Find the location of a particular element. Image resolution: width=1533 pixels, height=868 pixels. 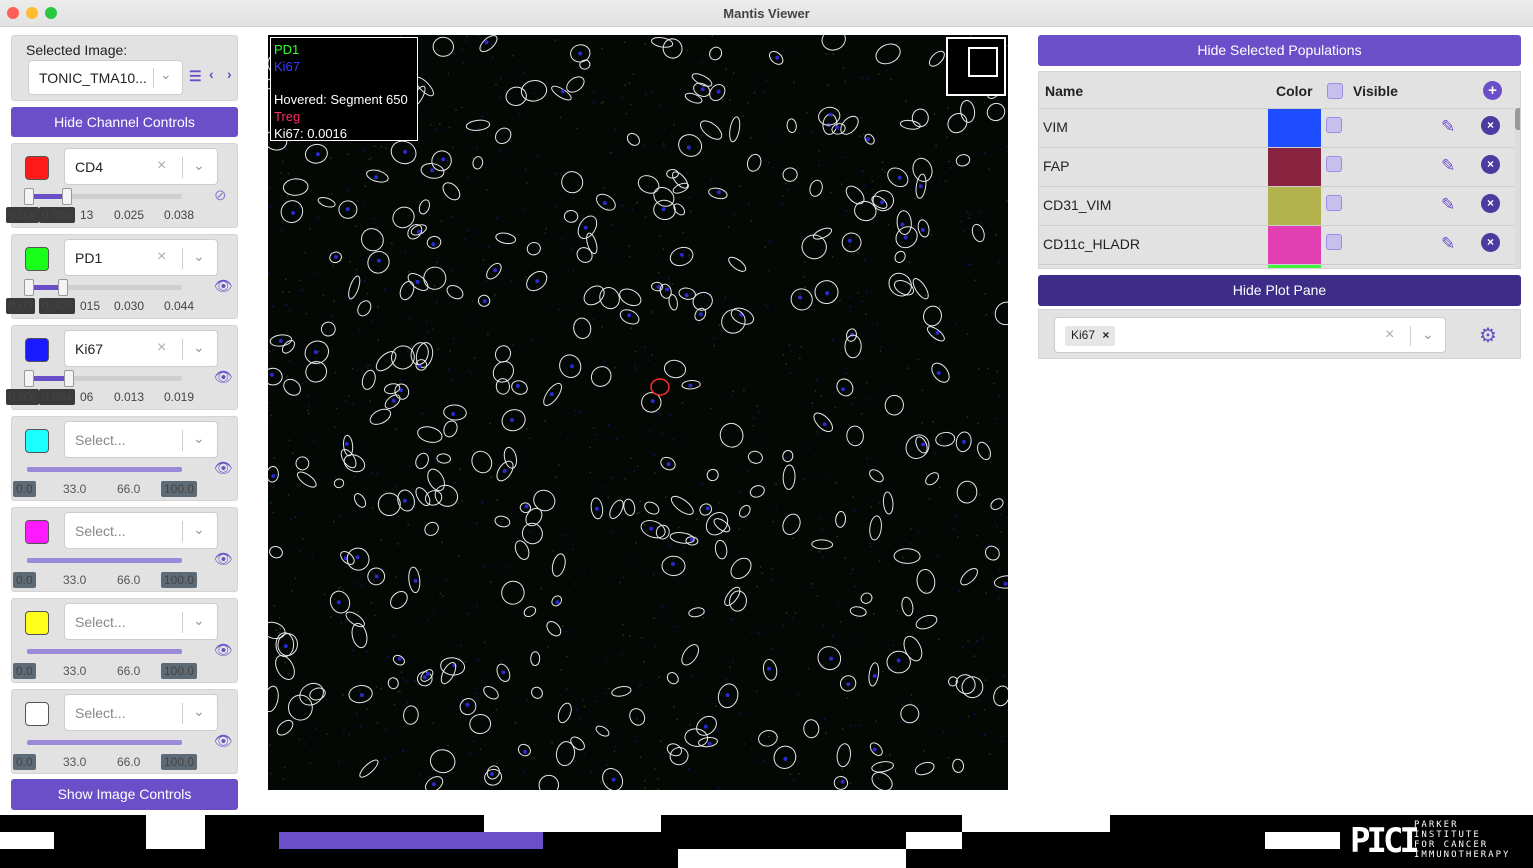

population-row: CD31_VIM ✎ × is located at coordinates (1276, 205).